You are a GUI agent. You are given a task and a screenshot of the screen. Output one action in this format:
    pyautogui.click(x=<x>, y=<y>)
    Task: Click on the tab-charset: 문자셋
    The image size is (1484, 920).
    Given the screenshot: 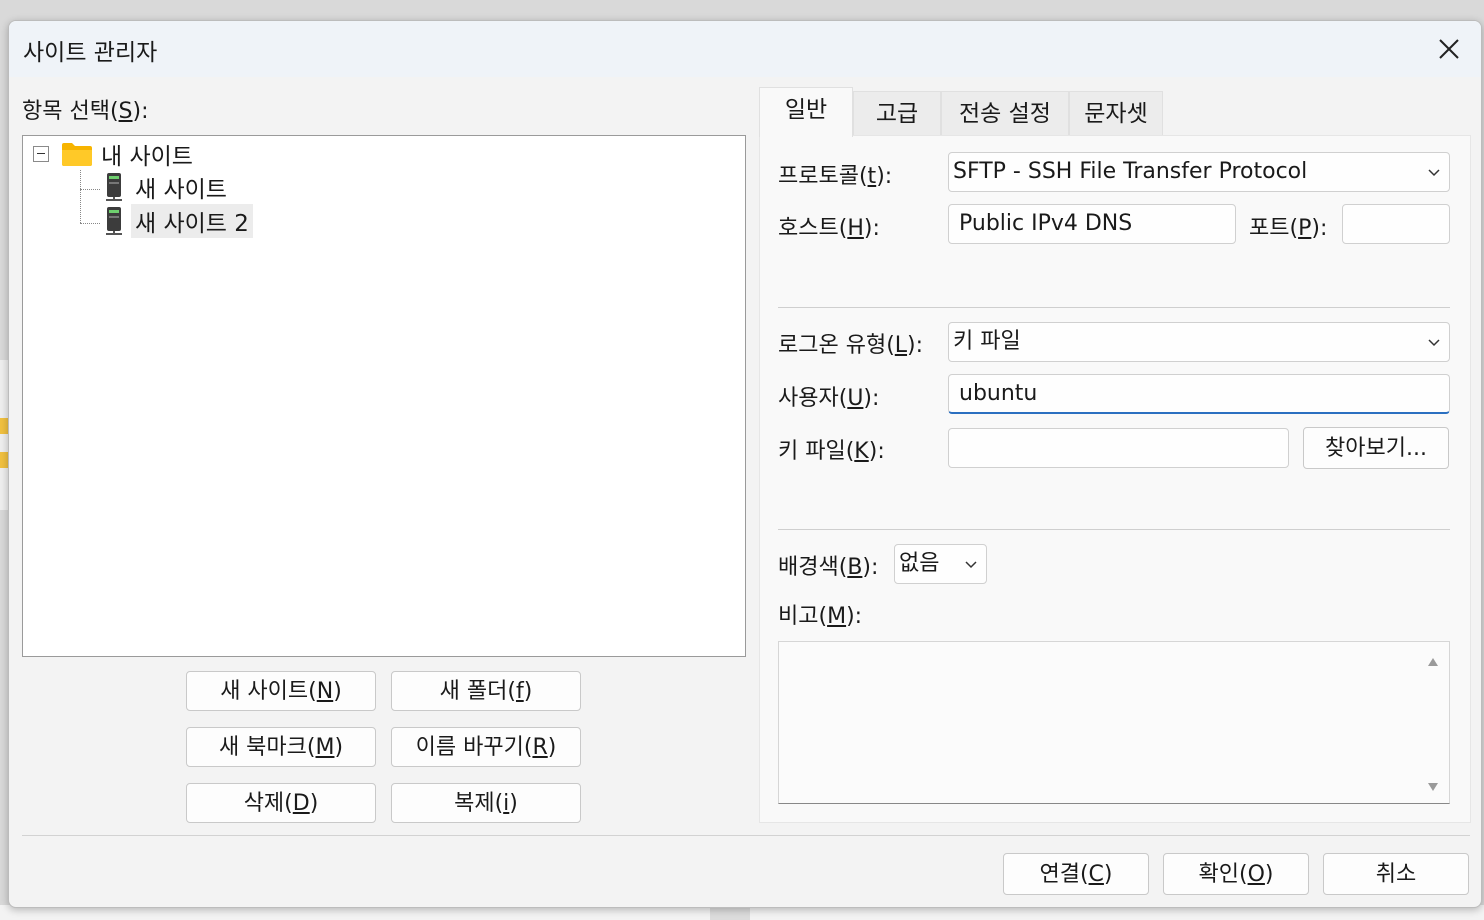 What is the action you would take?
    pyautogui.click(x=1116, y=113)
    